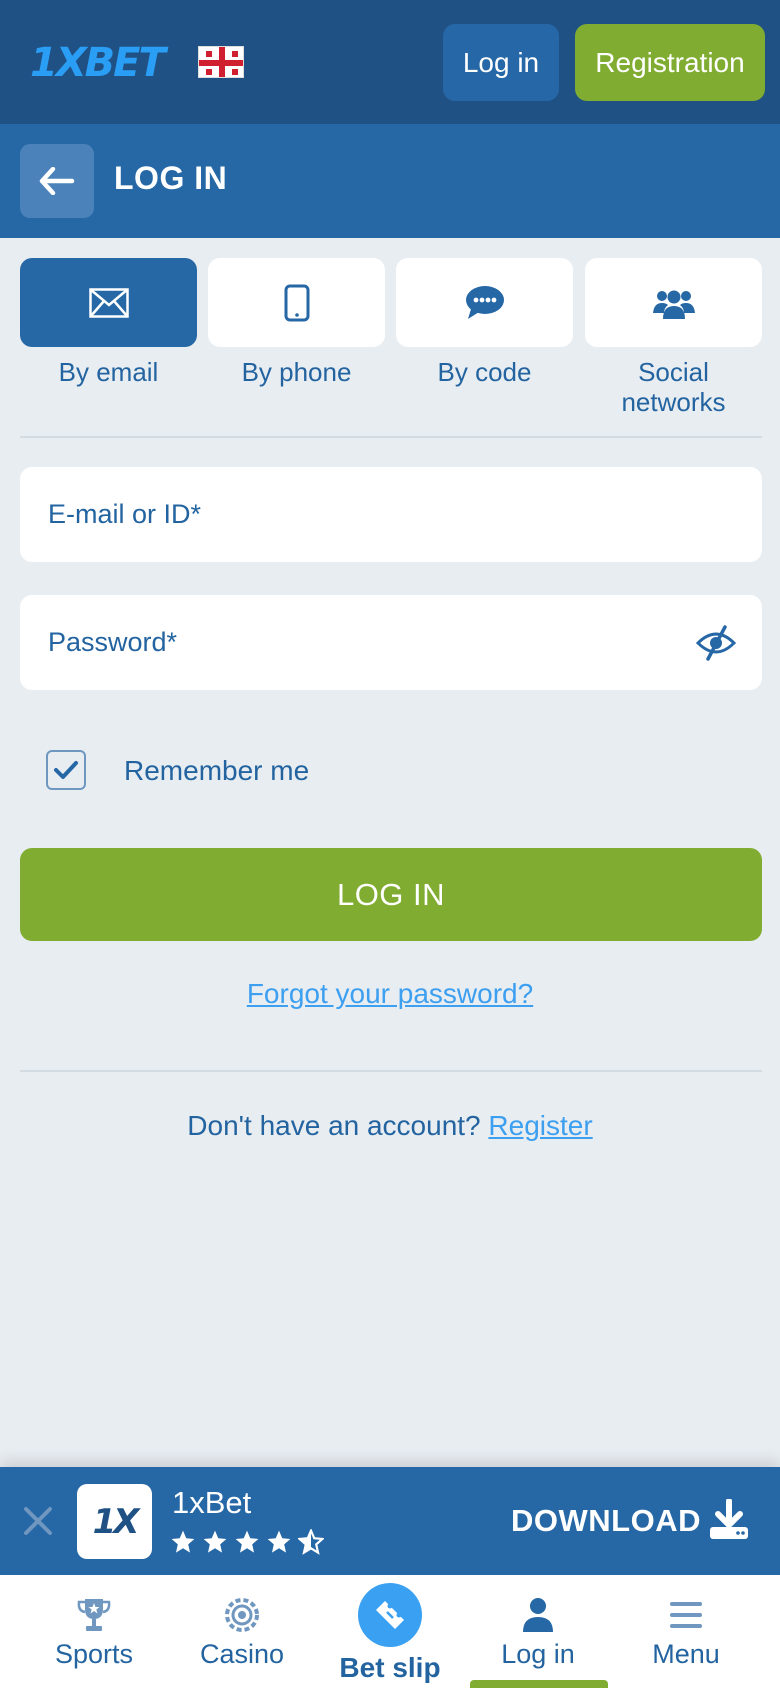 The width and height of the screenshot is (780, 1688). What do you see at coordinates (296, 322) in the screenshot?
I see `tab-by-phone: By phone` at bounding box center [296, 322].